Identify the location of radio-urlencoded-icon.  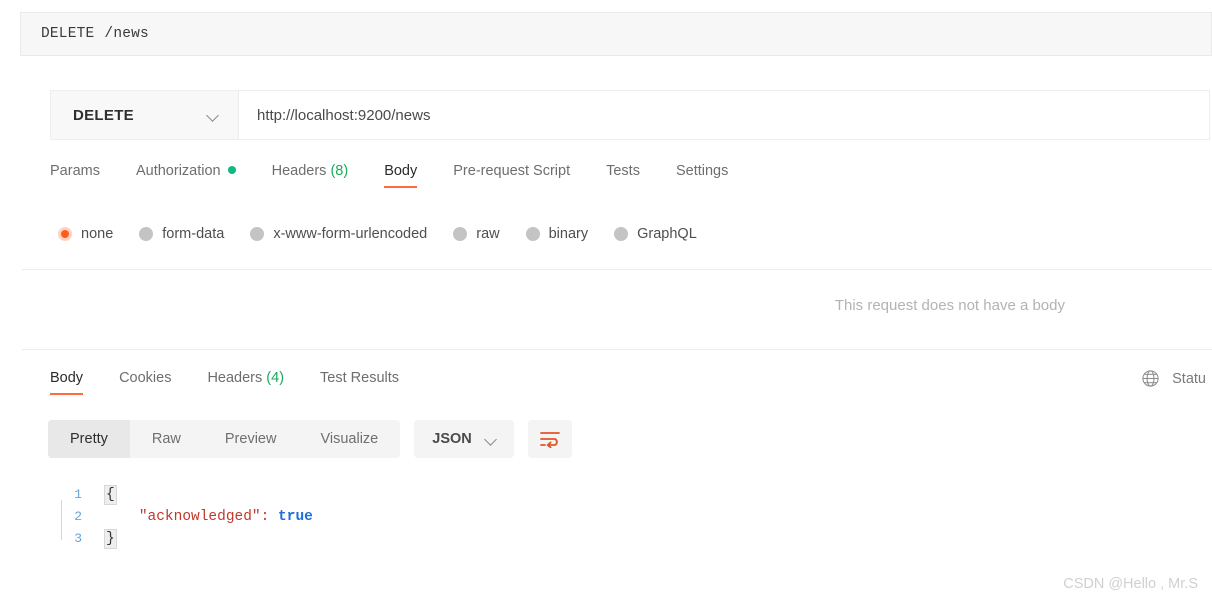
(257, 234).